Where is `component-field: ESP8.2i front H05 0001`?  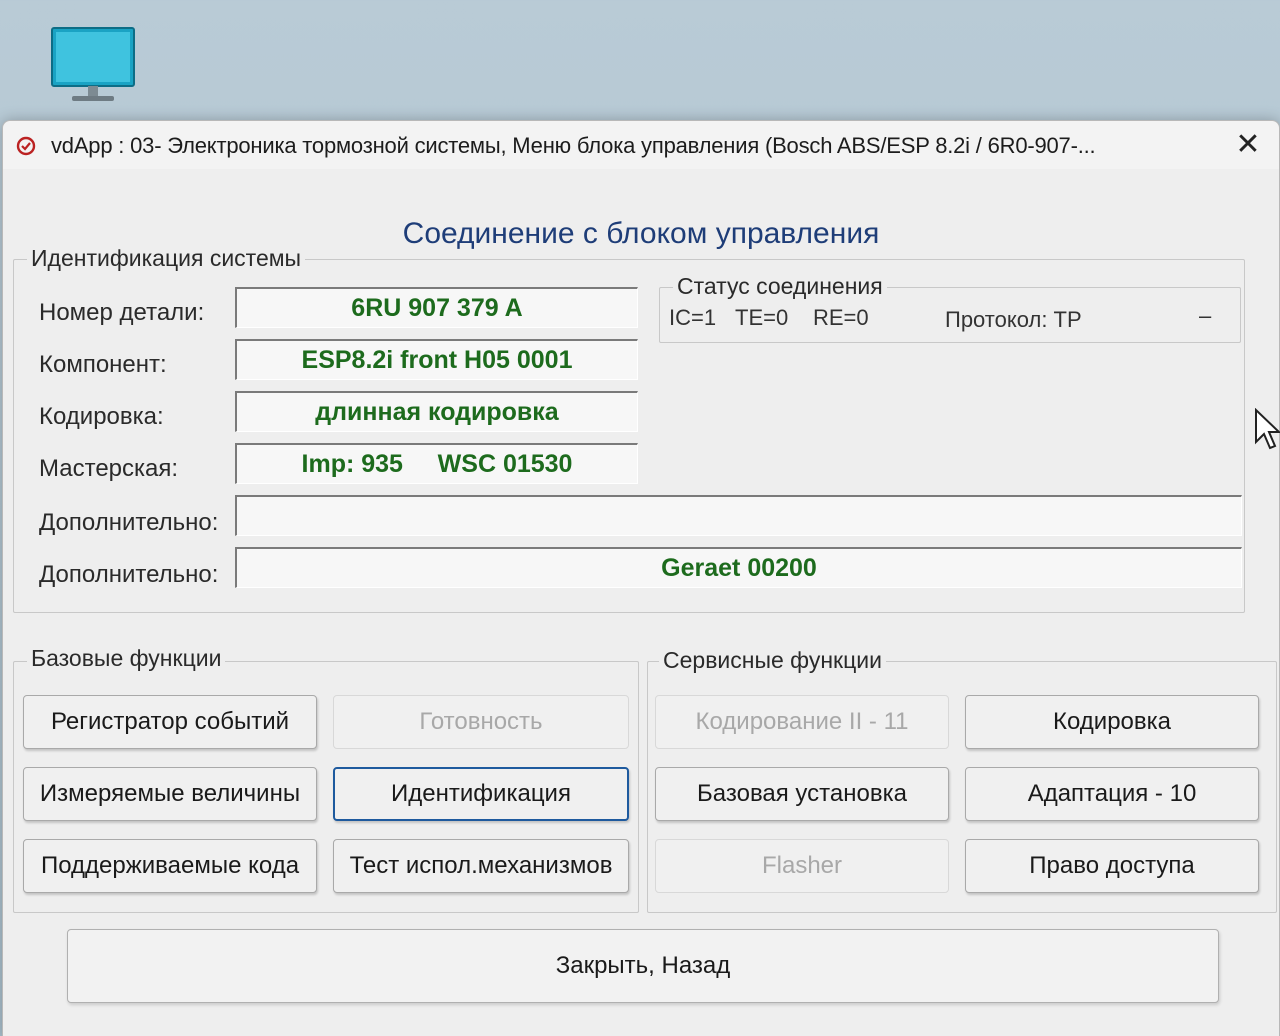
component-field: ESP8.2i front H05 0001 is located at coordinates (436, 359).